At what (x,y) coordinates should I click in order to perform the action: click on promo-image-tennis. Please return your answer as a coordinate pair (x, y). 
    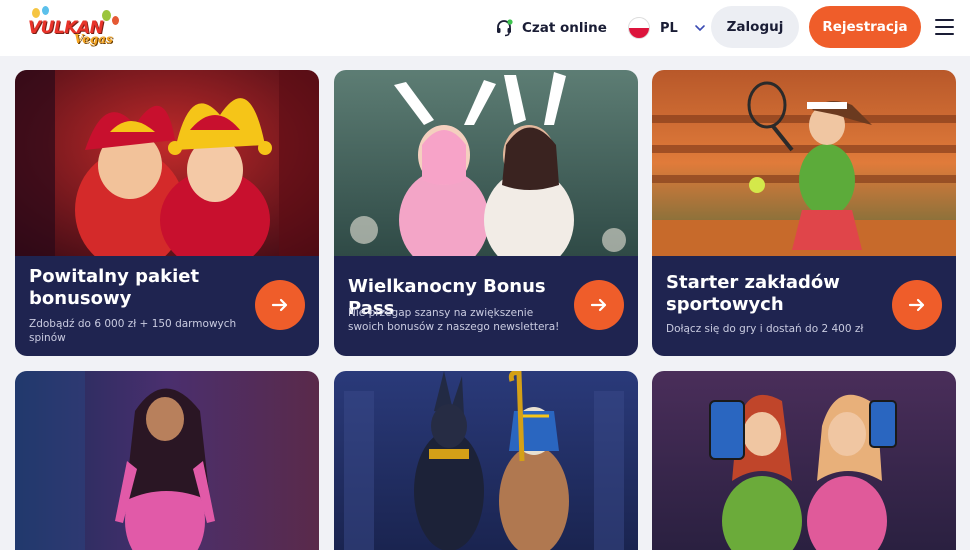
    Looking at the image, I should click on (804, 163).